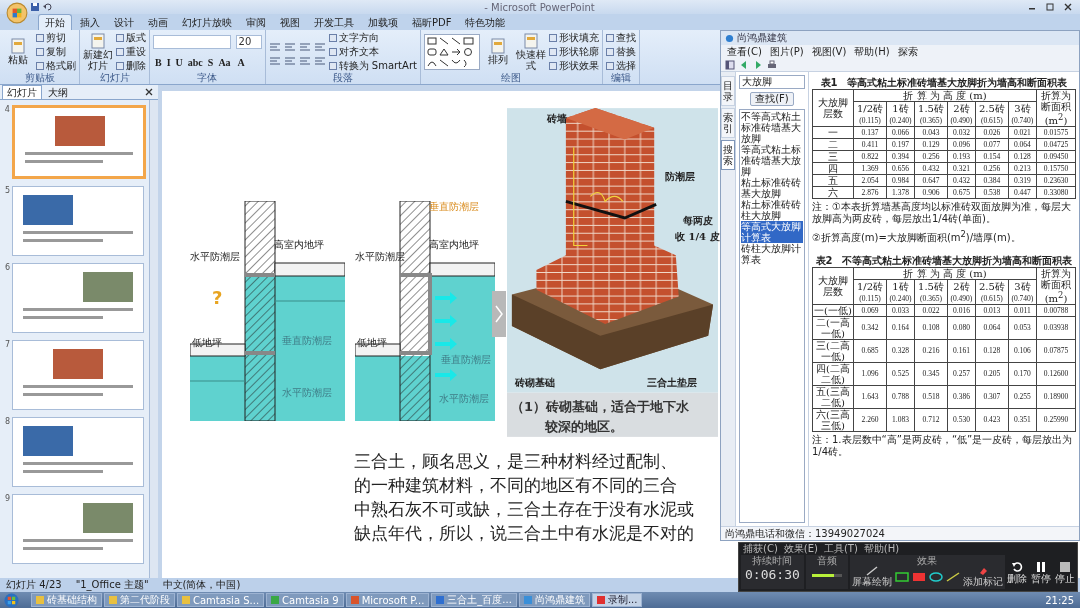 The width and height of the screenshot is (1080, 608). What do you see at coordinates (871, 576) in the screenshot?
I see `screen-draw-button: 屏幕绘制` at bounding box center [871, 576].